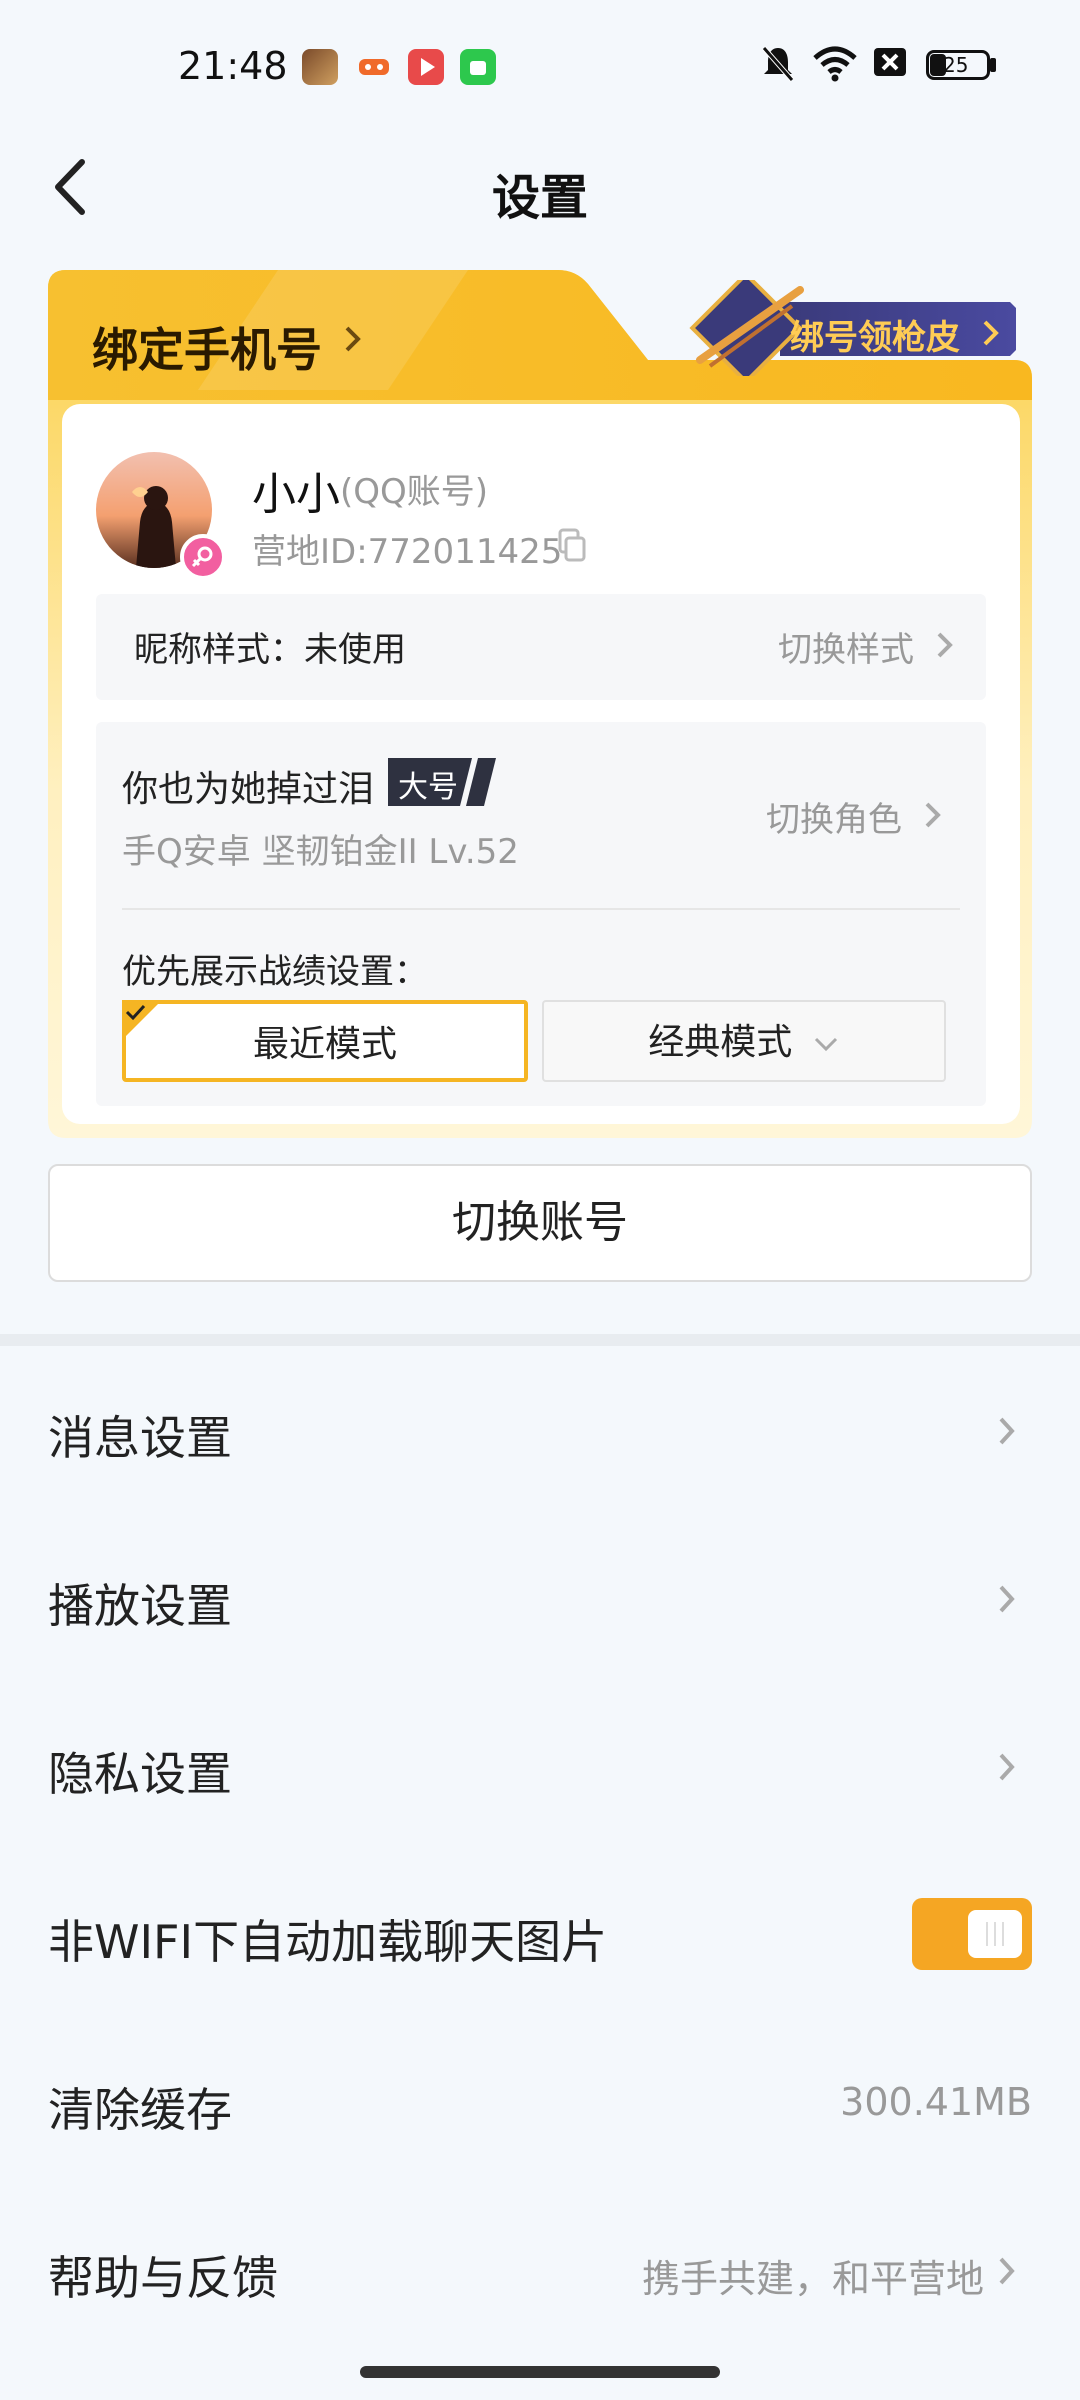 Image resolution: width=1080 pixels, height=2400 pixels. Describe the element at coordinates (571, 545) in the screenshot. I see `copy-icon` at that location.